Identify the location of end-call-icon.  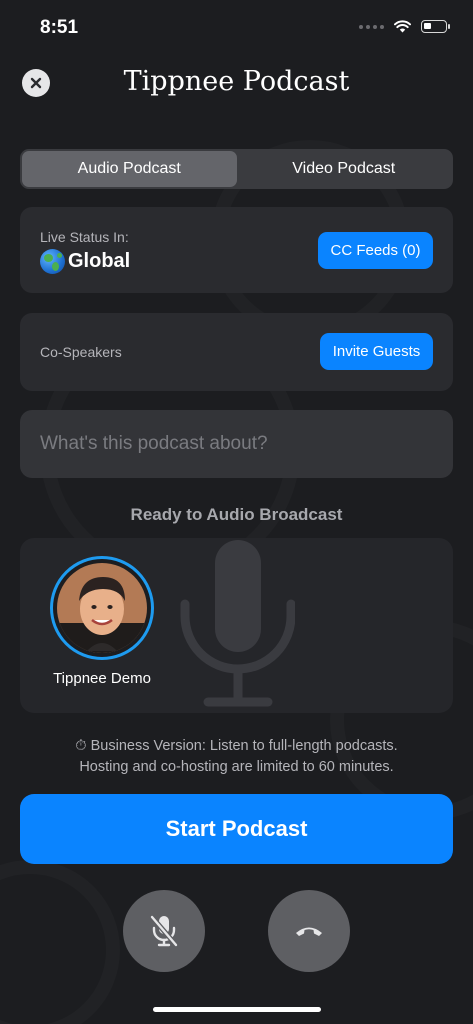
(309, 931).